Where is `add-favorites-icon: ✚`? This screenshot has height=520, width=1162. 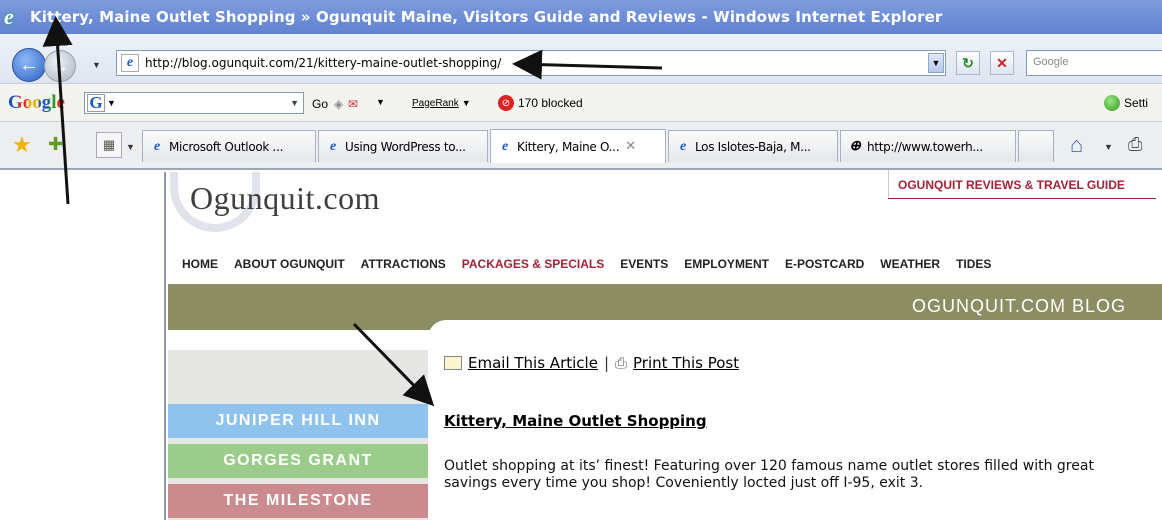 add-favorites-icon: ✚ is located at coordinates (55, 144).